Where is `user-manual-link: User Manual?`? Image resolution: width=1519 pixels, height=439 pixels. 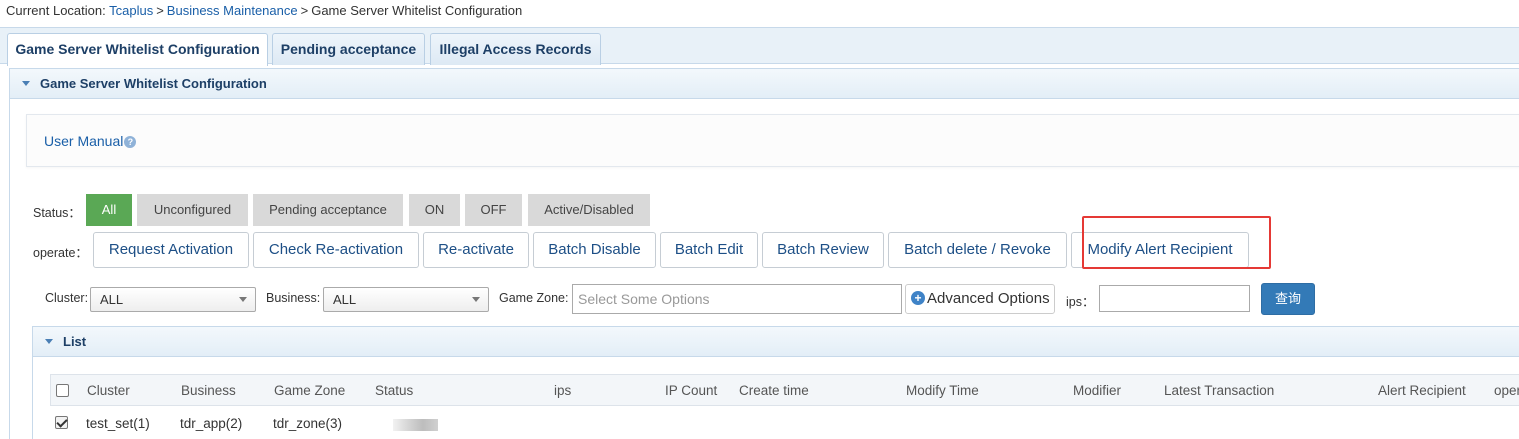 user-manual-link: User Manual? is located at coordinates (90, 141).